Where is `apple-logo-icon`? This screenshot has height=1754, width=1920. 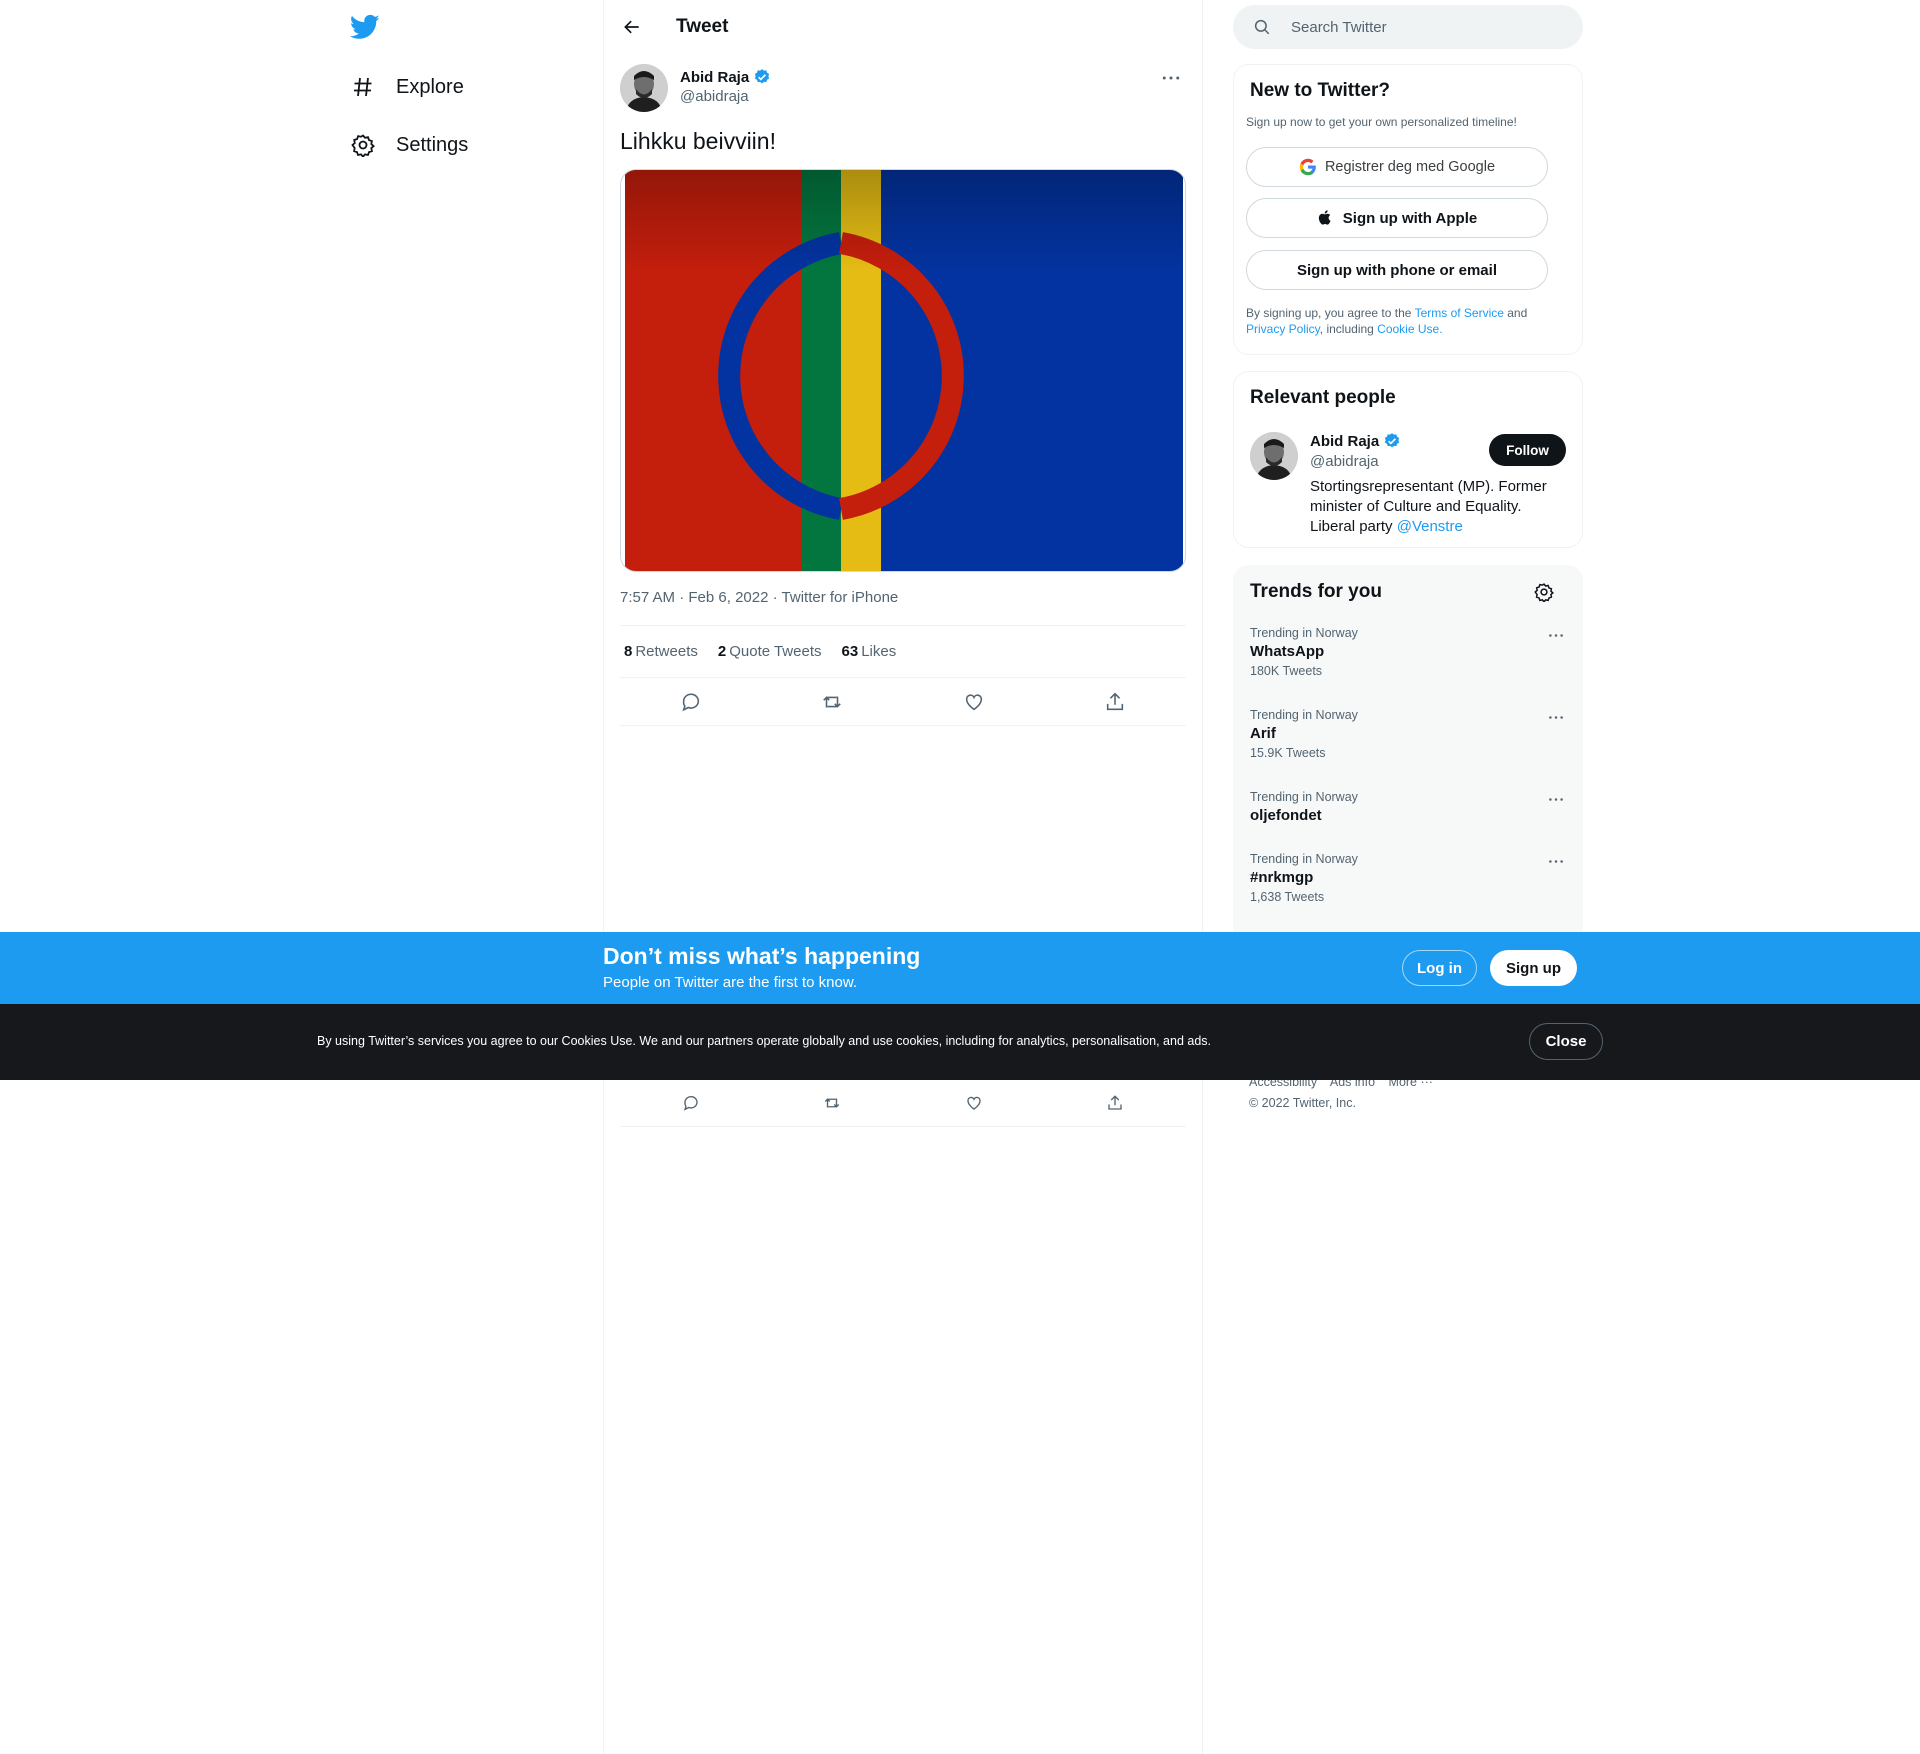 apple-logo-icon is located at coordinates (1326, 218).